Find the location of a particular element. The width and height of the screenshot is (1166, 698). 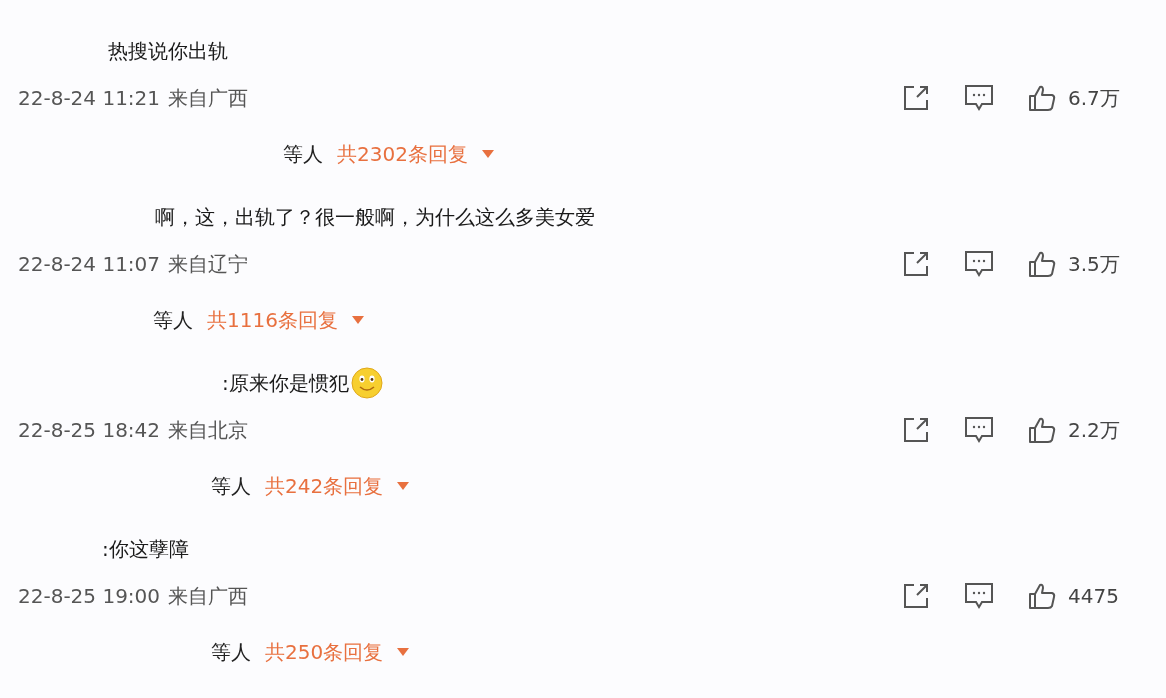

comment-text: 热搜说你出轨 is located at coordinates (168, 51).